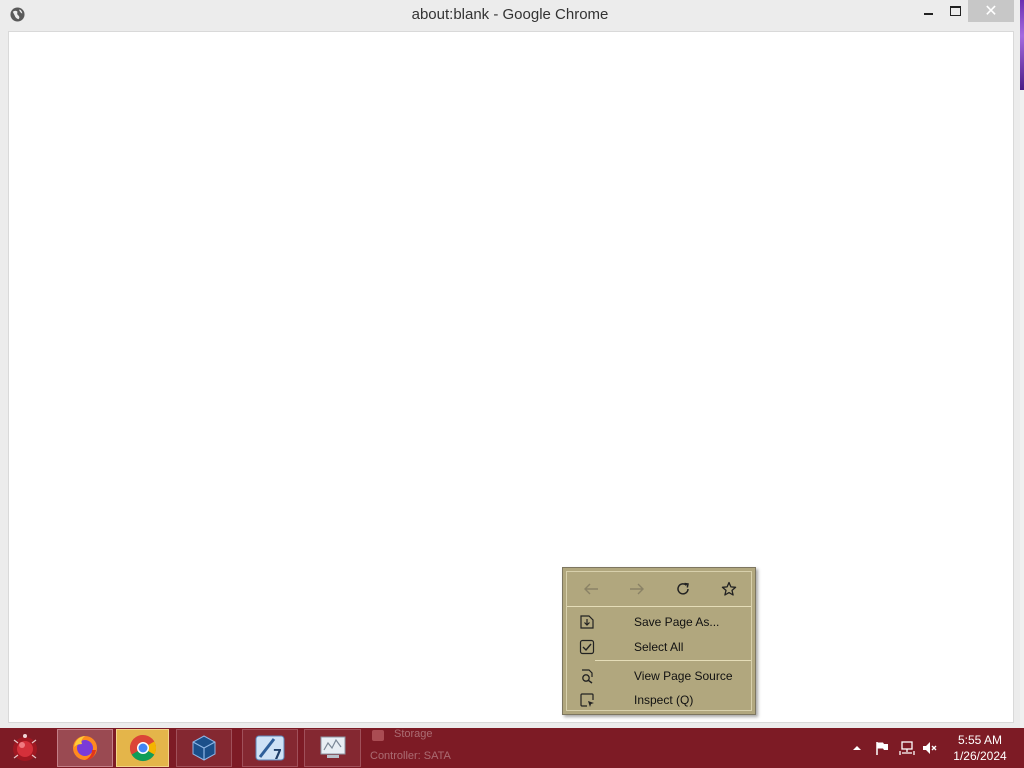 The image size is (1024, 768). Describe the element at coordinates (587, 700) in the screenshot. I see `inspect-icon` at that location.